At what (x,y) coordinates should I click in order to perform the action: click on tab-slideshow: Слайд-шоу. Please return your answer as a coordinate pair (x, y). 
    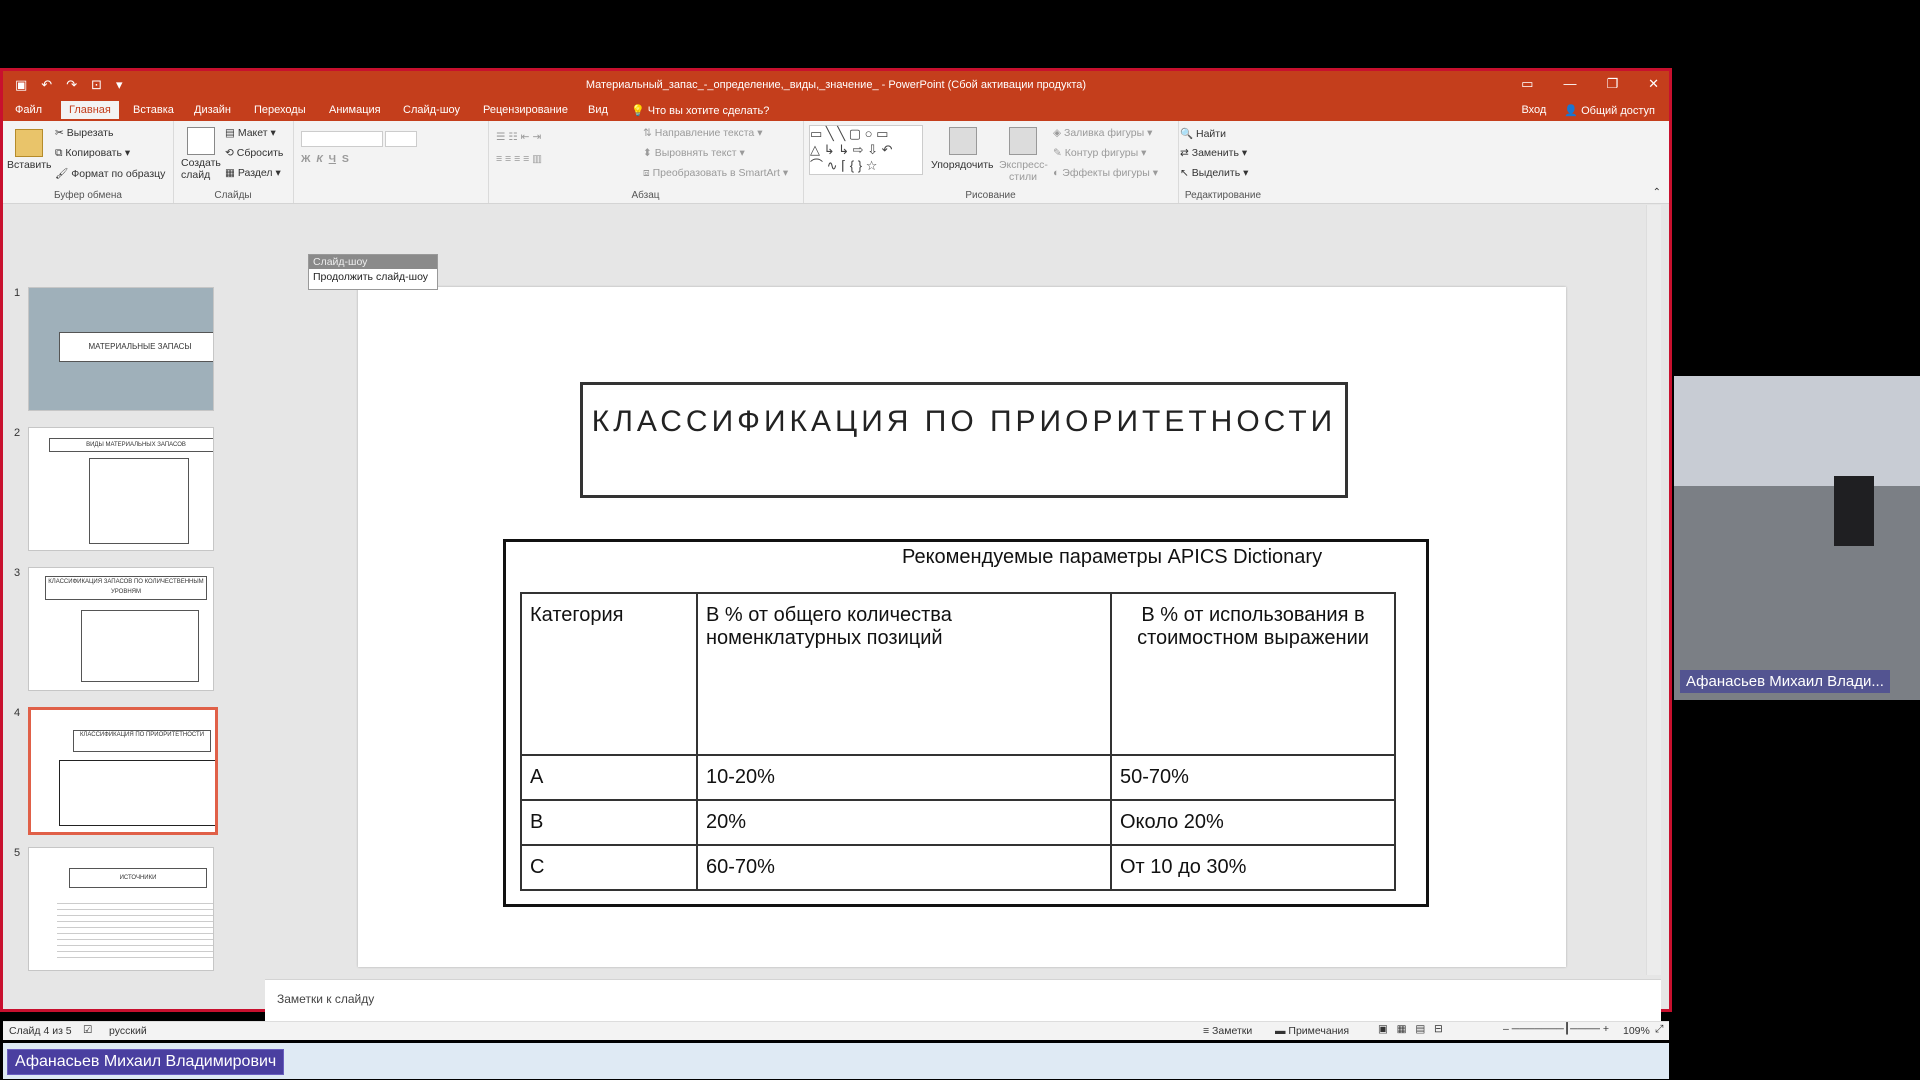
    Looking at the image, I should click on (431, 110).